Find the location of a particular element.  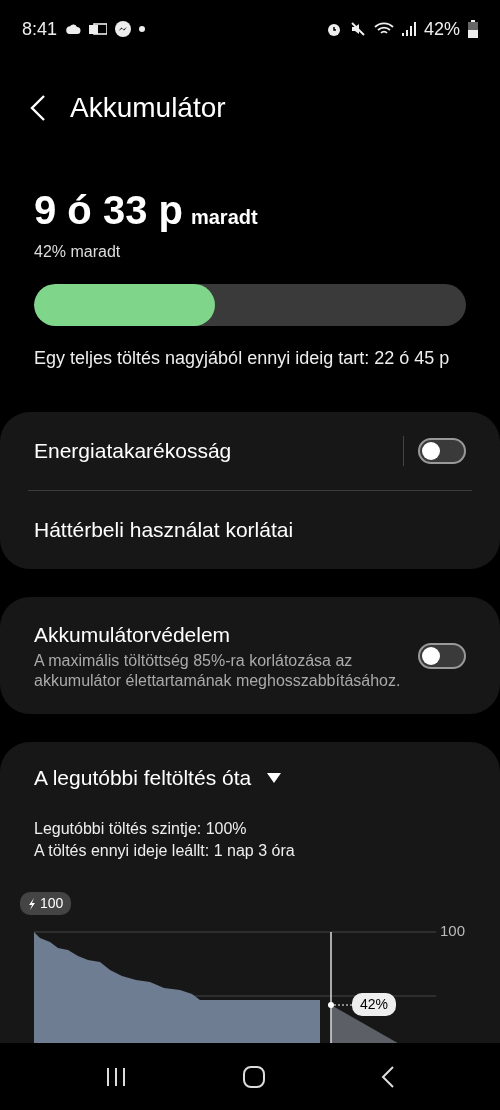

setting-label: Háttérbeli használat korlátai is located at coordinates (164, 530).